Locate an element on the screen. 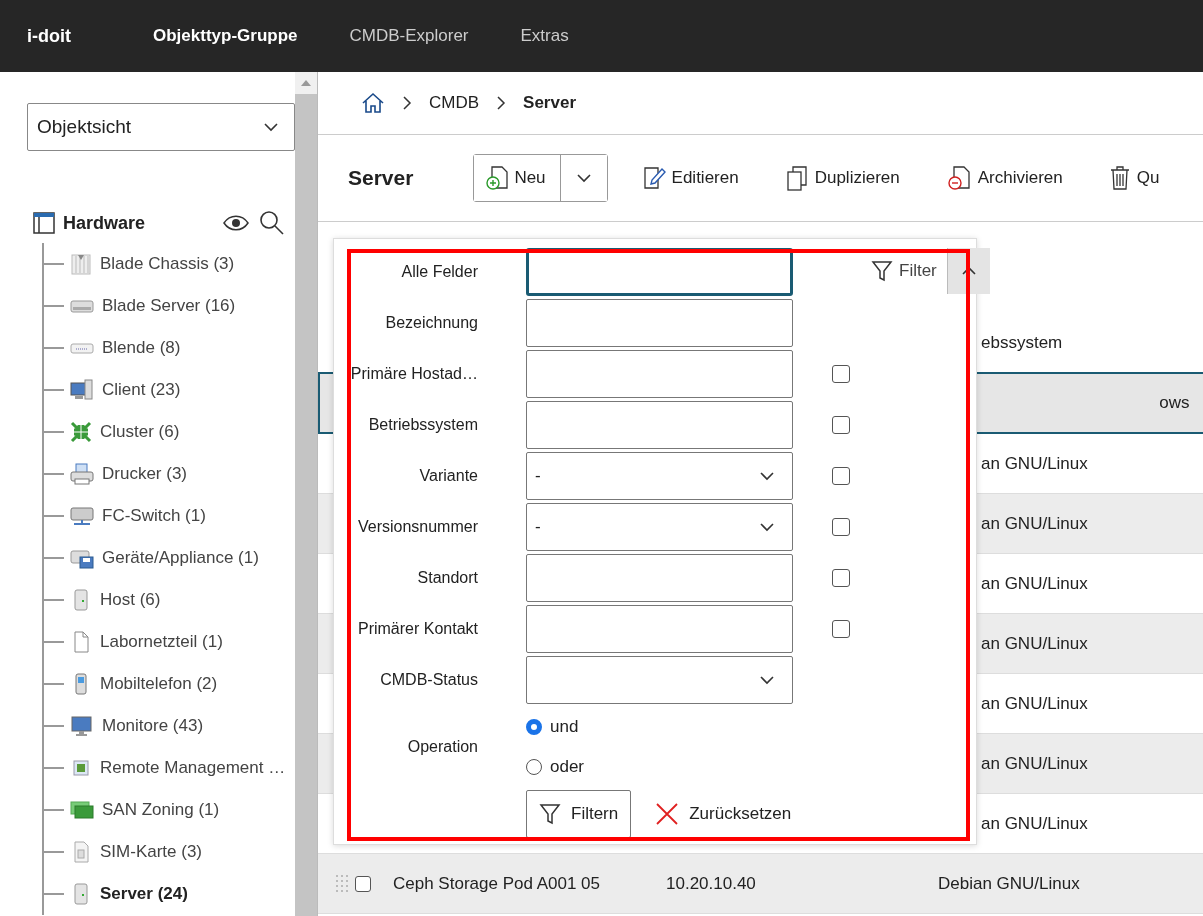 The height and width of the screenshot is (916, 1203). toolbar-button: Duplizieren is located at coordinates (842, 178).